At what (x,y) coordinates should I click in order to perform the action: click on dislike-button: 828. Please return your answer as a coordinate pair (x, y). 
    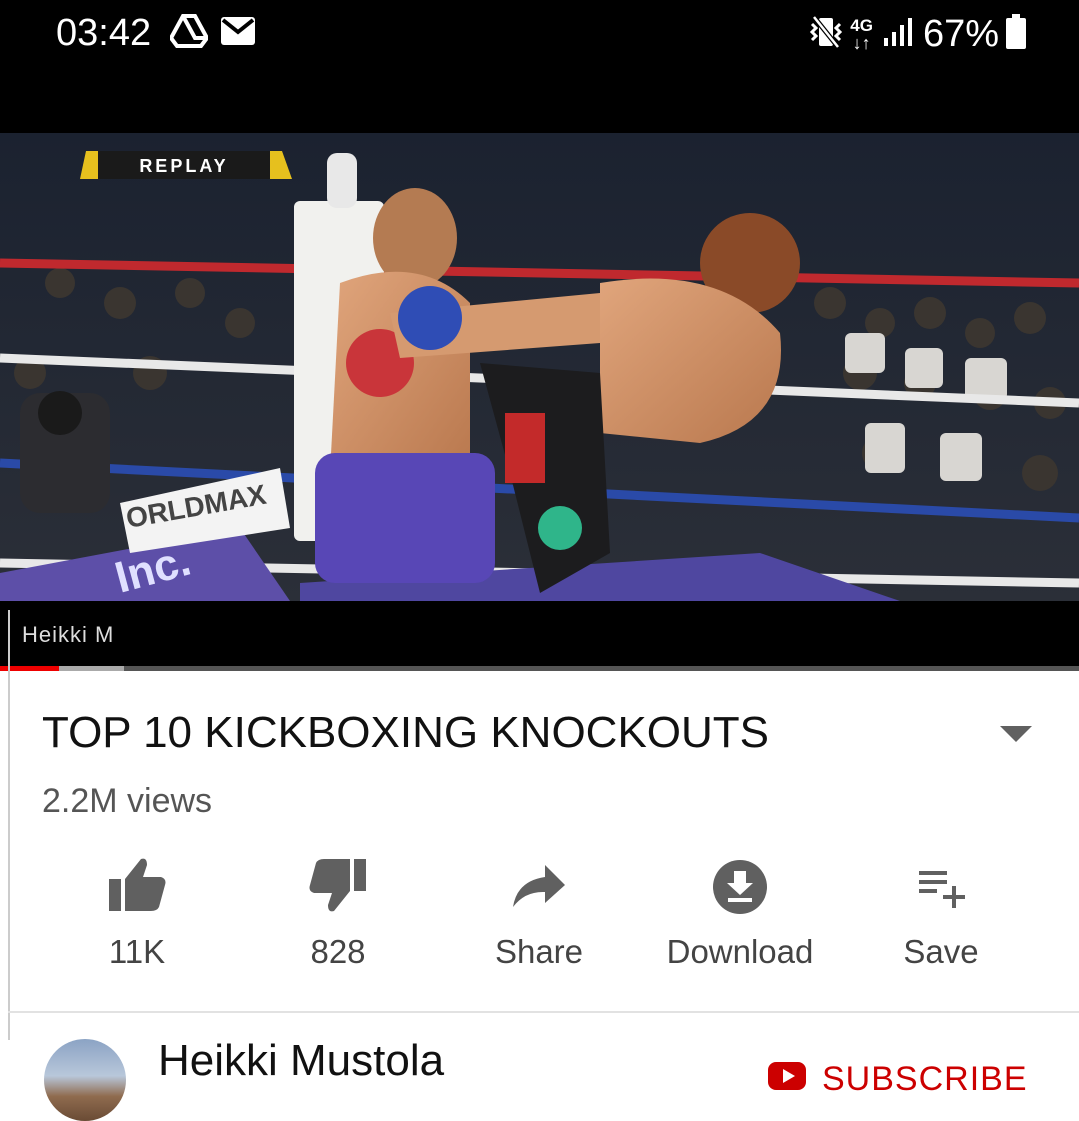
    Looking at the image, I should click on (338, 913).